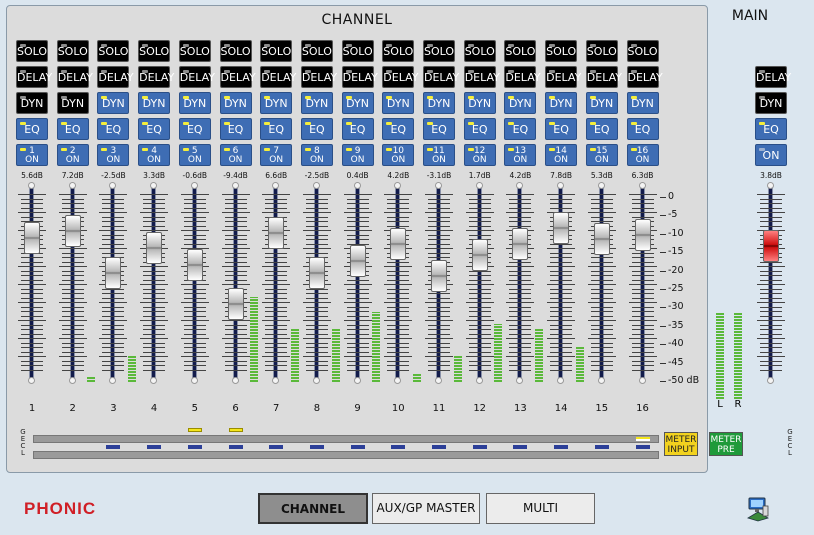 The width and height of the screenshot is (814, 535). Describe the element at coordinates (316, 447) in the screenshot. I see `bus-bottom-mark-ch8` at that location.